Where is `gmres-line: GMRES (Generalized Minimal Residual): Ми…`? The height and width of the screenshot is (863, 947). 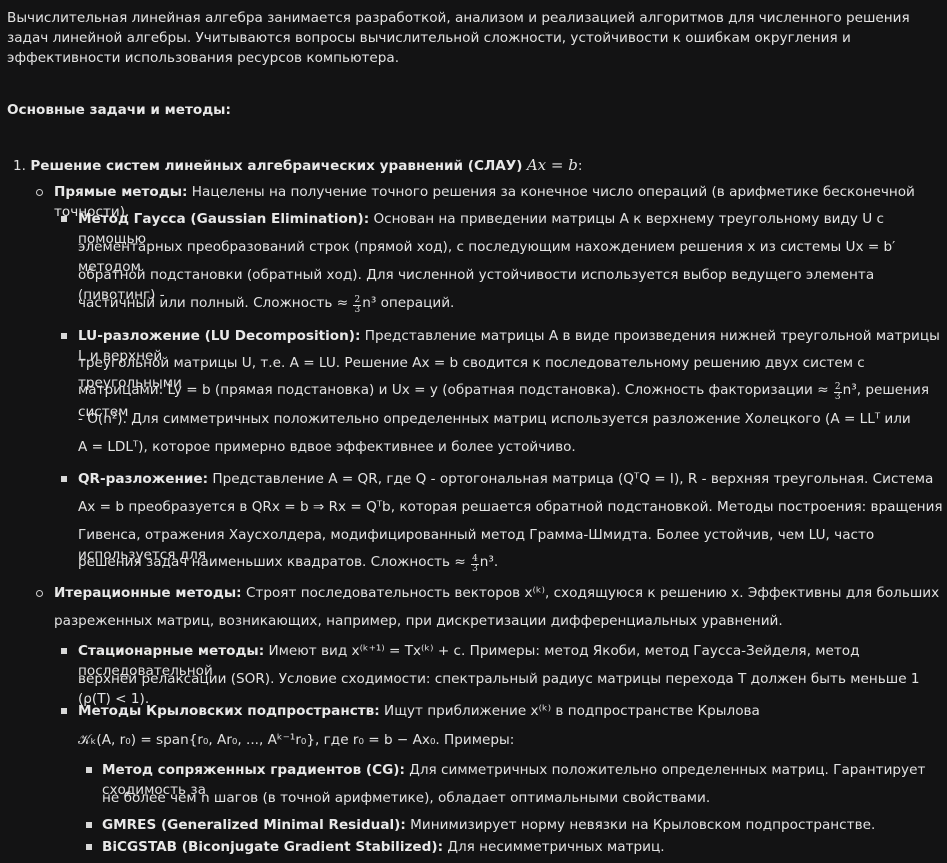 gmres-line: GMRES (Generalized Minimal Residual): Ми… is located at coordinates (488, 825).